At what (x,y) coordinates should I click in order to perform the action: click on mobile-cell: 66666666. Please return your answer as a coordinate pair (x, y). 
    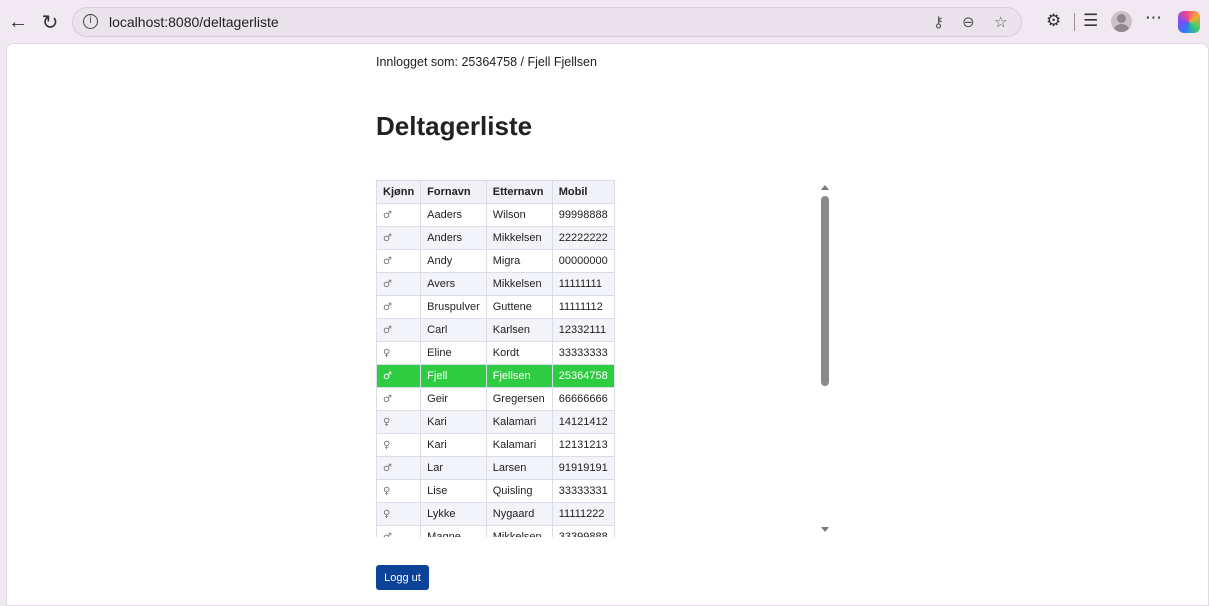
    Looking at the image, I should click on (583, 399).